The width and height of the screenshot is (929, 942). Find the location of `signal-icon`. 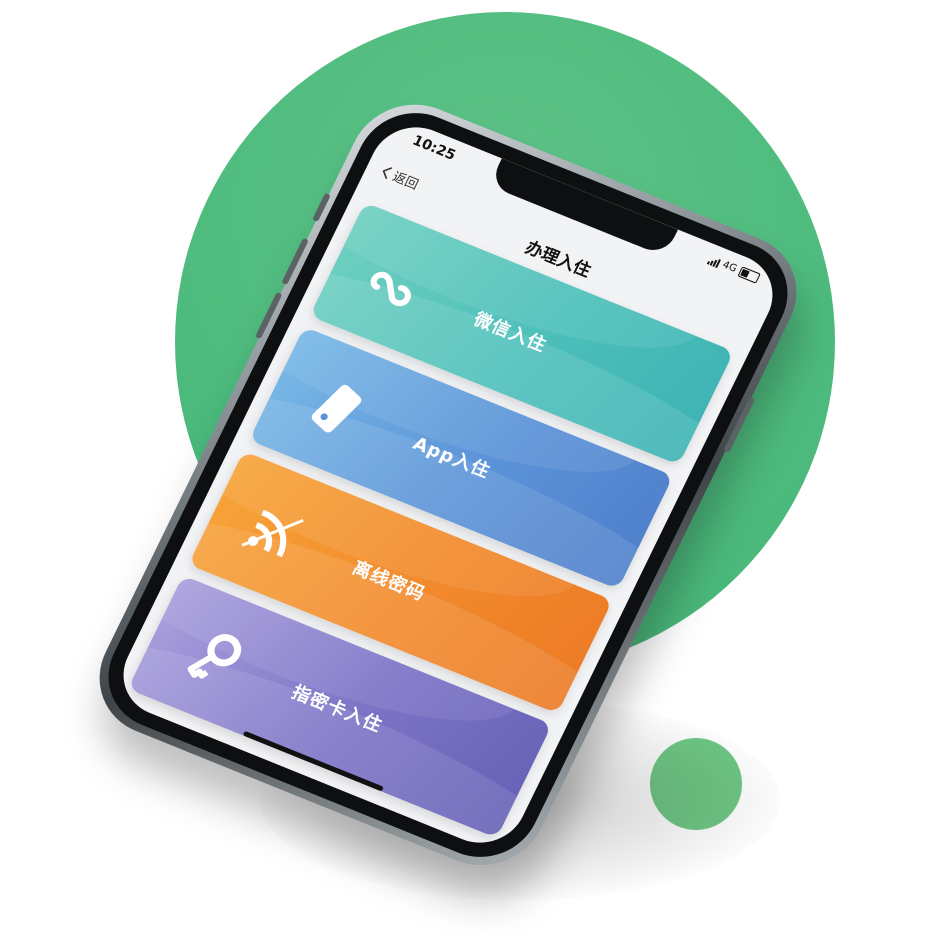

signal-icon is located at coordinates (714, 261).